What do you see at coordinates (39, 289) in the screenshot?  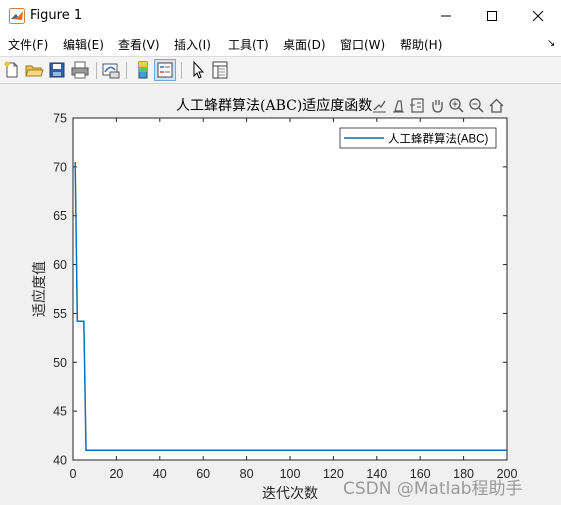 I see `y-axis-label: 适应度值` at bounding box center [39, 289].